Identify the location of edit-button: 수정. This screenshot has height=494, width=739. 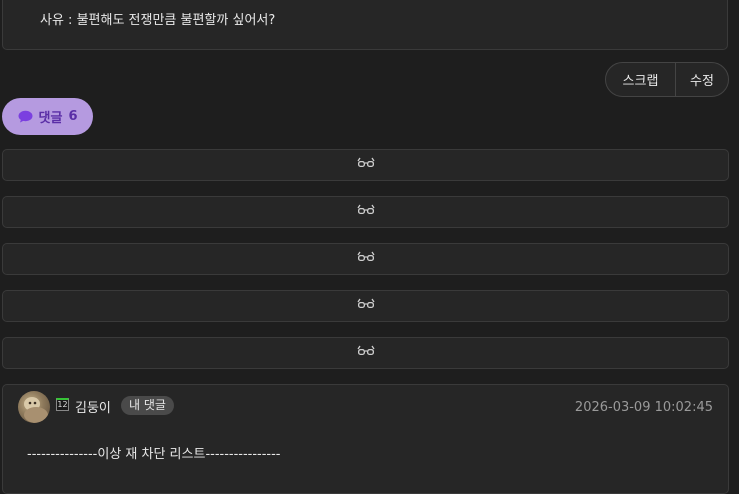
(702, 79).